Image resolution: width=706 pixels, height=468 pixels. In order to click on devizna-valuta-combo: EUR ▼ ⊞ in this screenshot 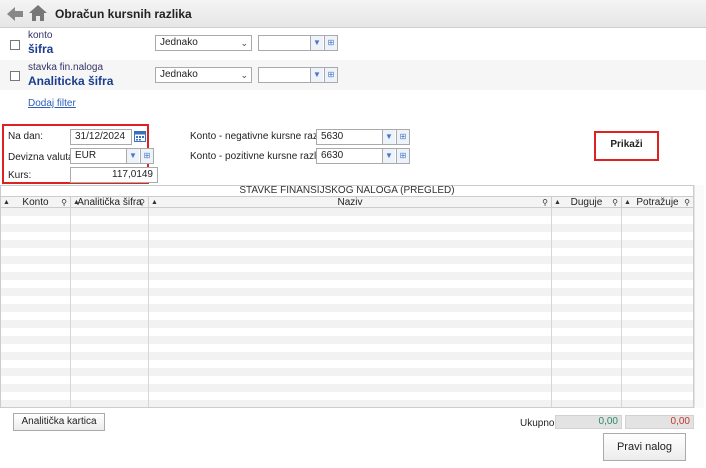, I will do `click(112, 156)`.